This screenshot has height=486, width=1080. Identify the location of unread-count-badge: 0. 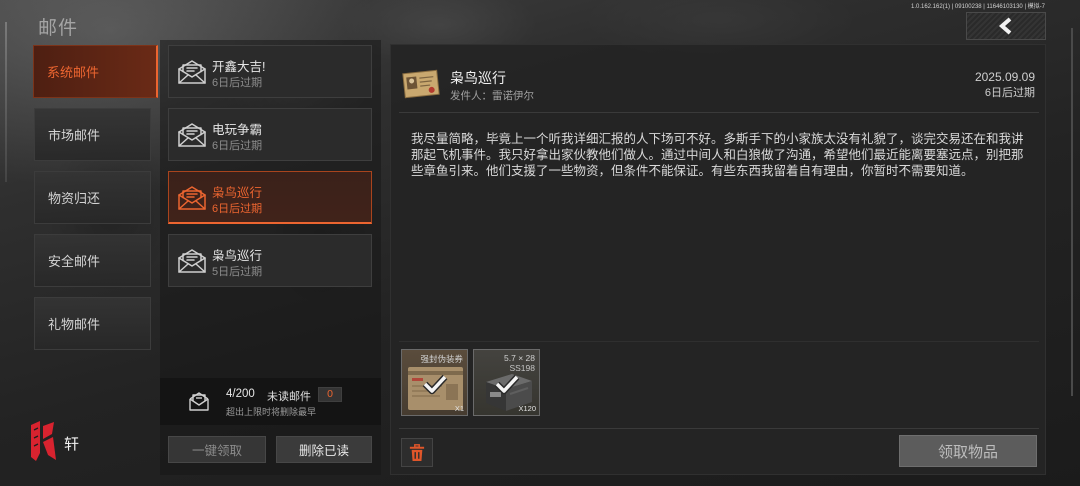
(330, 394).